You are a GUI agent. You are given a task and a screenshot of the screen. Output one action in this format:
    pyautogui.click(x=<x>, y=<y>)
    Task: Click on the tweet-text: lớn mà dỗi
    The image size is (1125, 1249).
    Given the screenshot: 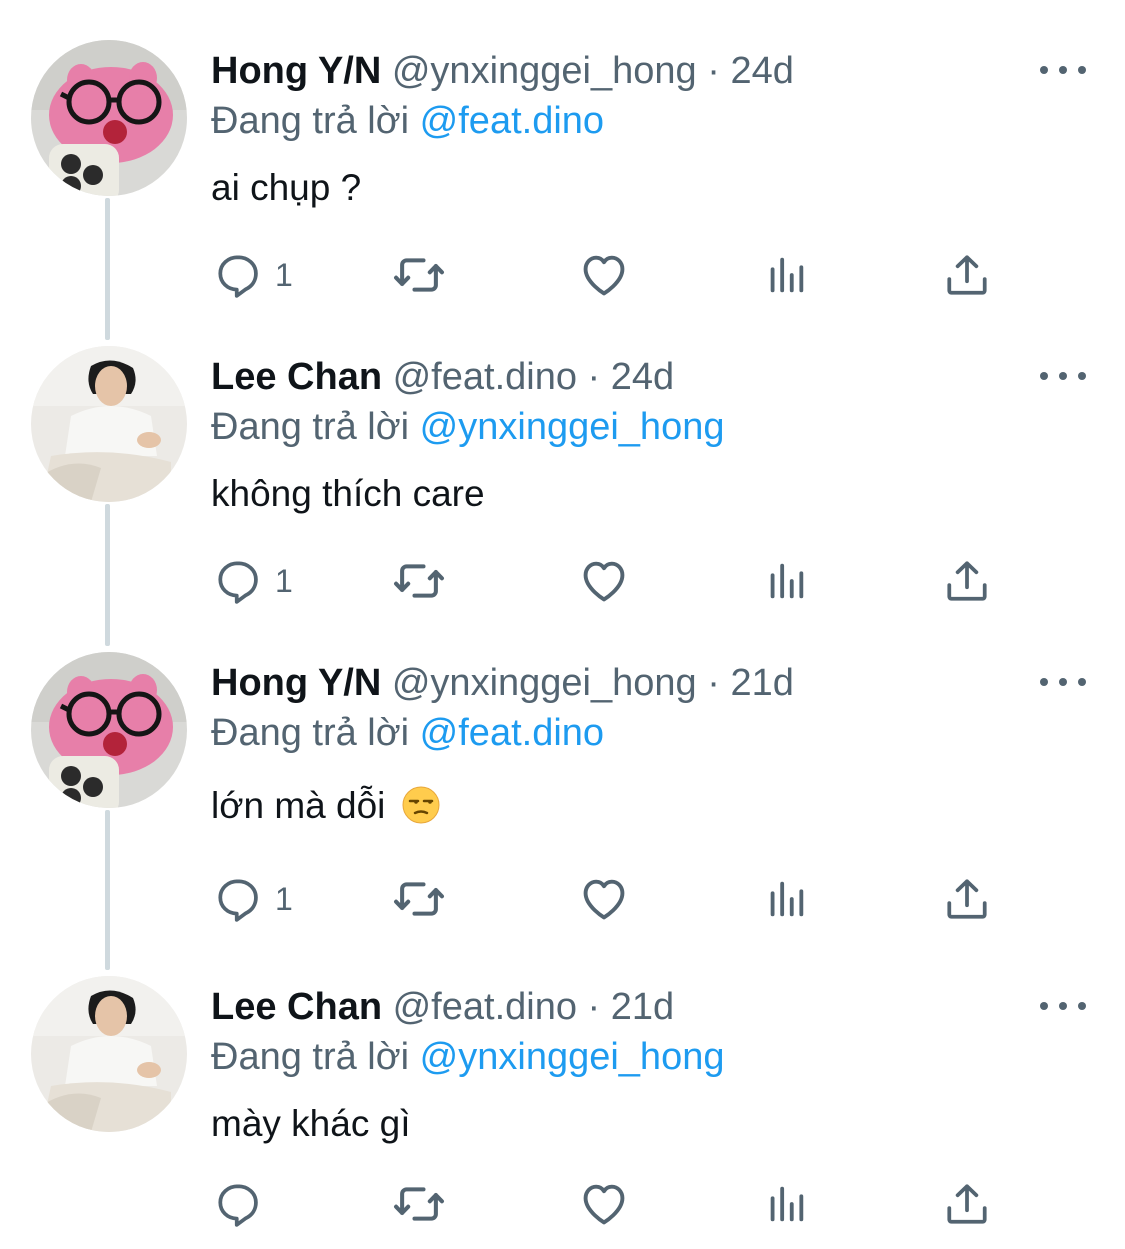 What is the action you would take?
    pyautogui.click(x=298, y=805)
    